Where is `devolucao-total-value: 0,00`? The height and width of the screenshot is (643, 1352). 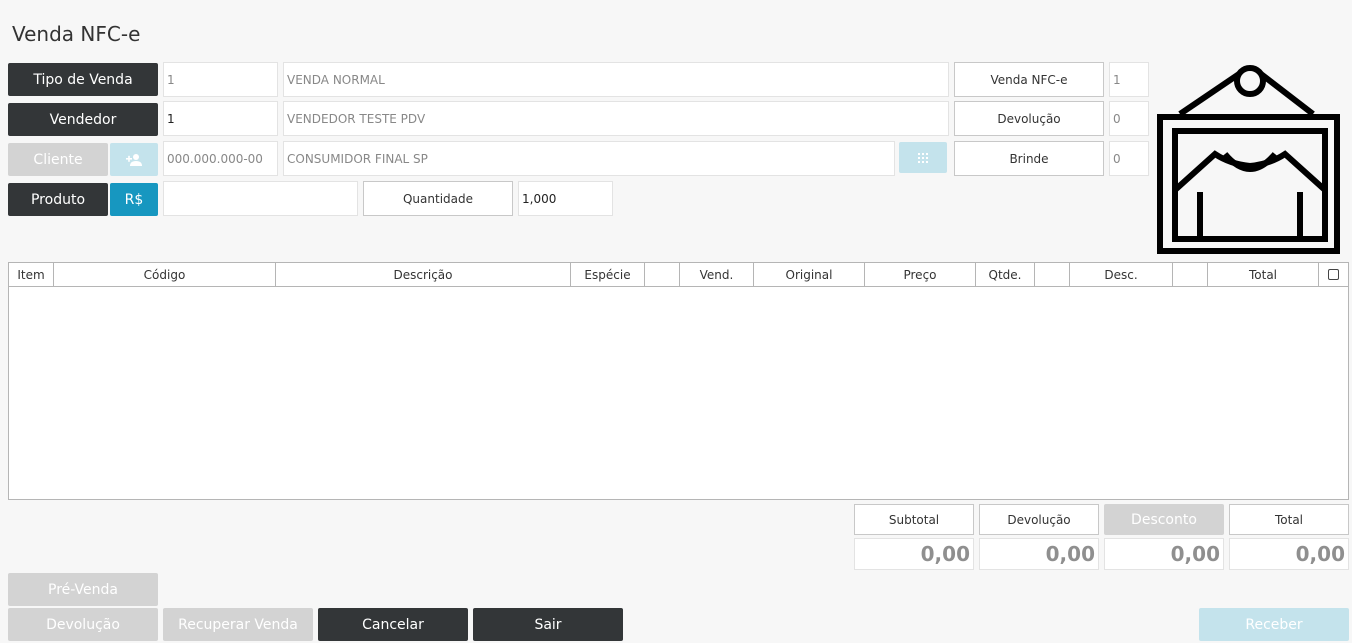 devolucao-total-value: 0,00 is located at coordinates (1039, 554).